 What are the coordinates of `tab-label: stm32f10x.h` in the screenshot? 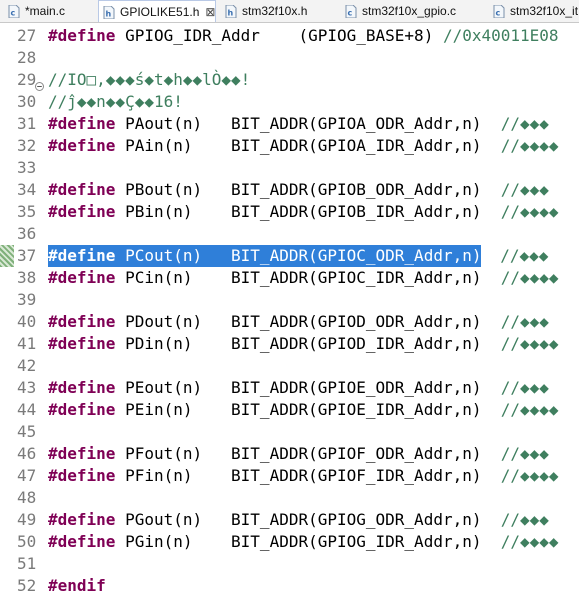 It's located at (275, 11).